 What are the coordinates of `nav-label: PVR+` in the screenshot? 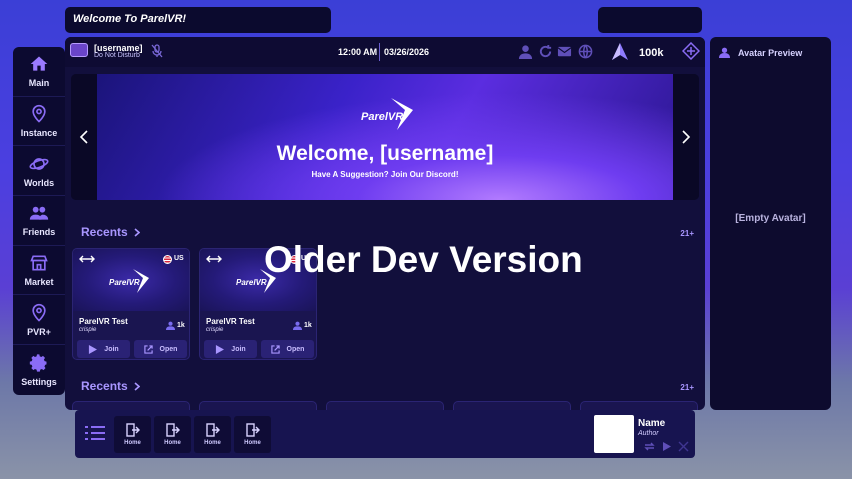 It's located at (39, 331).